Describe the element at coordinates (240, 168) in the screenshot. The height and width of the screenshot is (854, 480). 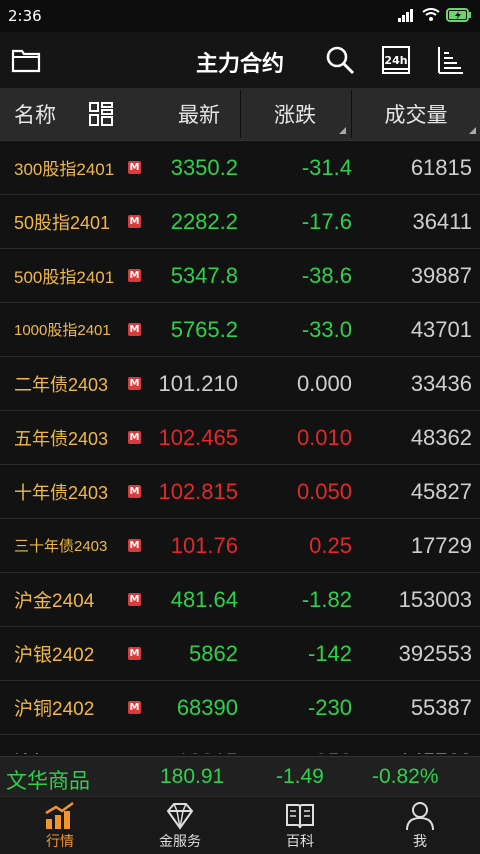
I see `table-row: 300股指2401 M 3350.2 -31.4 61815` at that location.